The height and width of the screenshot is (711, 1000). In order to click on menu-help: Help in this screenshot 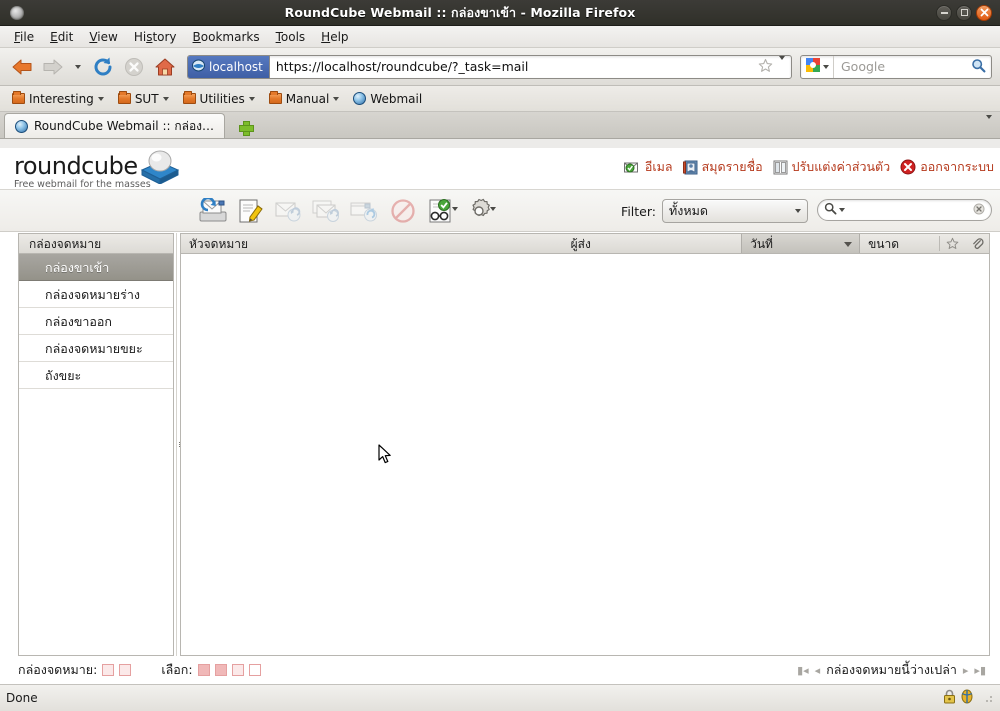, I will do `click(334, 37)`.